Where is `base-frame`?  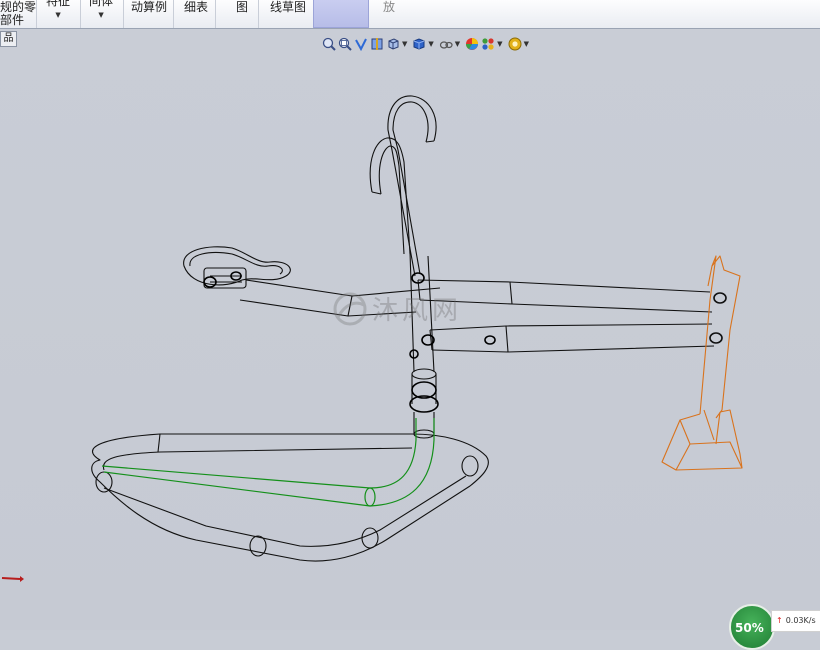 base-frame is located at coordinates (290, 497).